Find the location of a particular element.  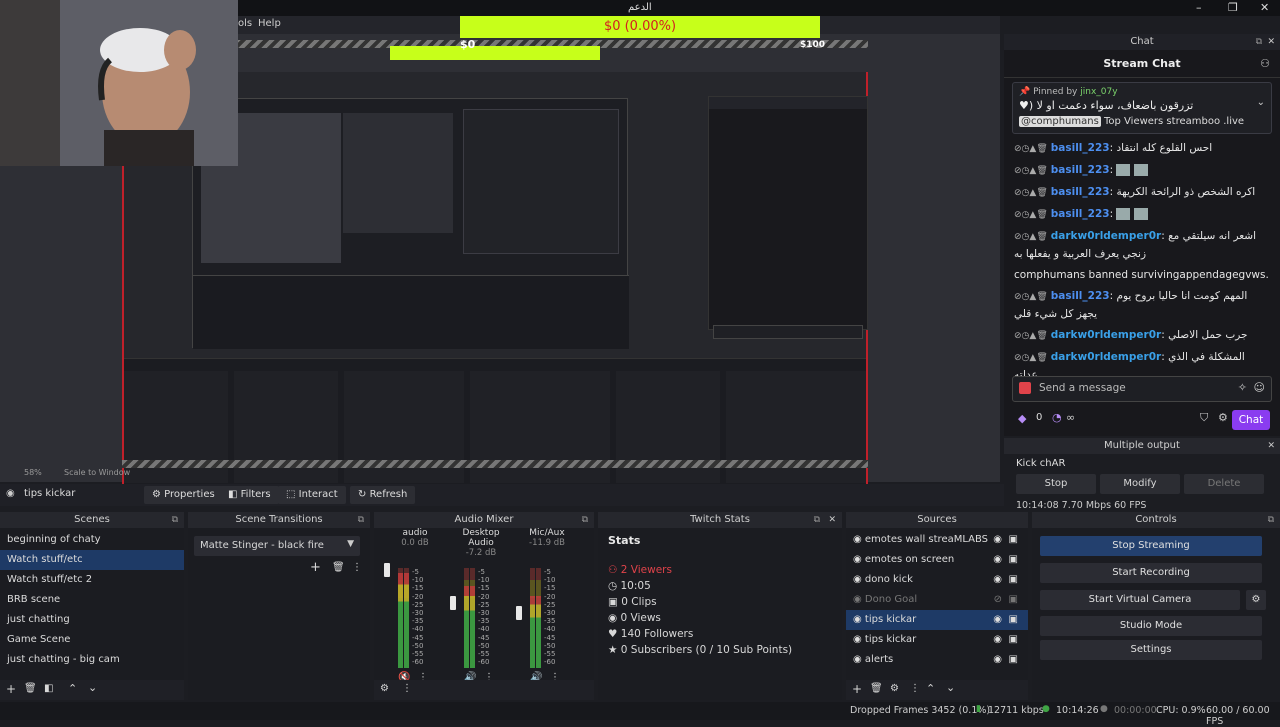

settings-button: Settings is located at coordinates (1151, 650).